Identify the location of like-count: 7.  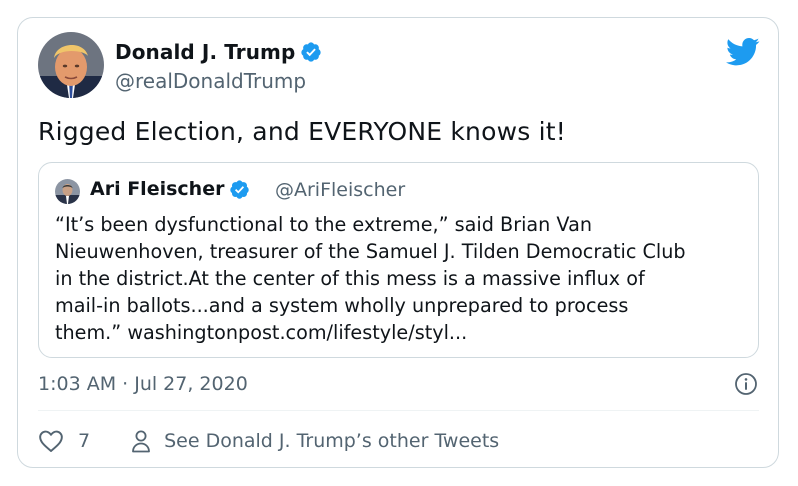
(84, 441).